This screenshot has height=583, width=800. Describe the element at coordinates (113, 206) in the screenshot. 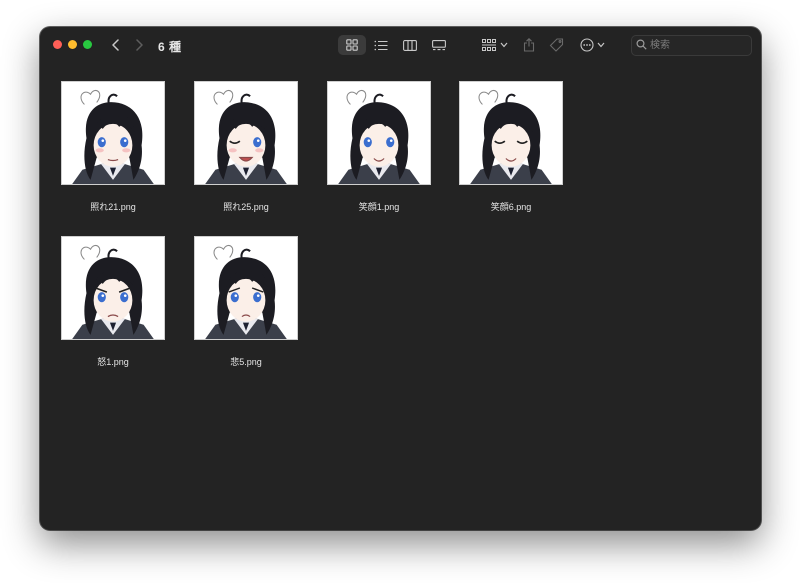

I see `file-name-label: 照れ21.png` at that location.